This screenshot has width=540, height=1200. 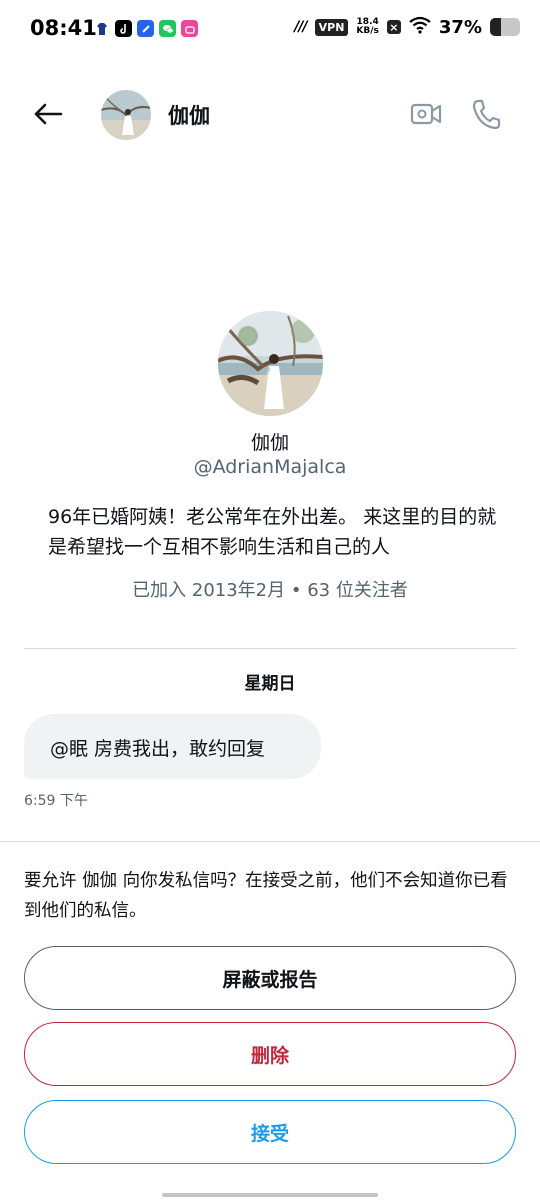 I want to click on network-speed: 18.4 KB/s, so click(x=367, y=27).